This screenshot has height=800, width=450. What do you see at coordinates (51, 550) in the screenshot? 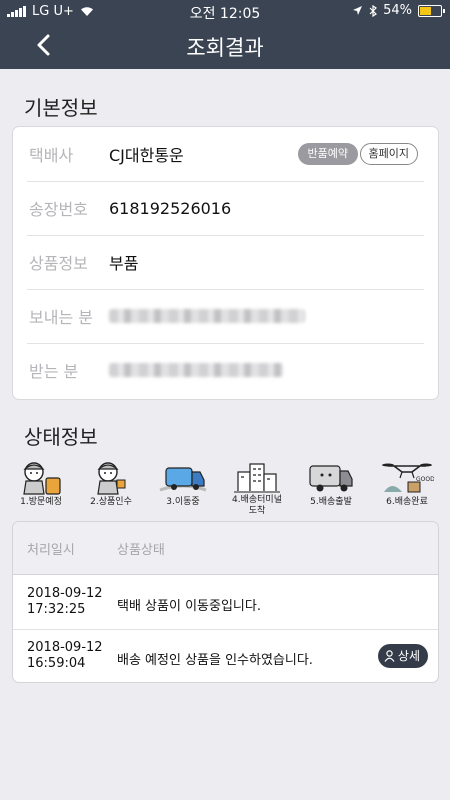
I see `column-header-datetime: 처리일시` at bounding box center [51, 550].